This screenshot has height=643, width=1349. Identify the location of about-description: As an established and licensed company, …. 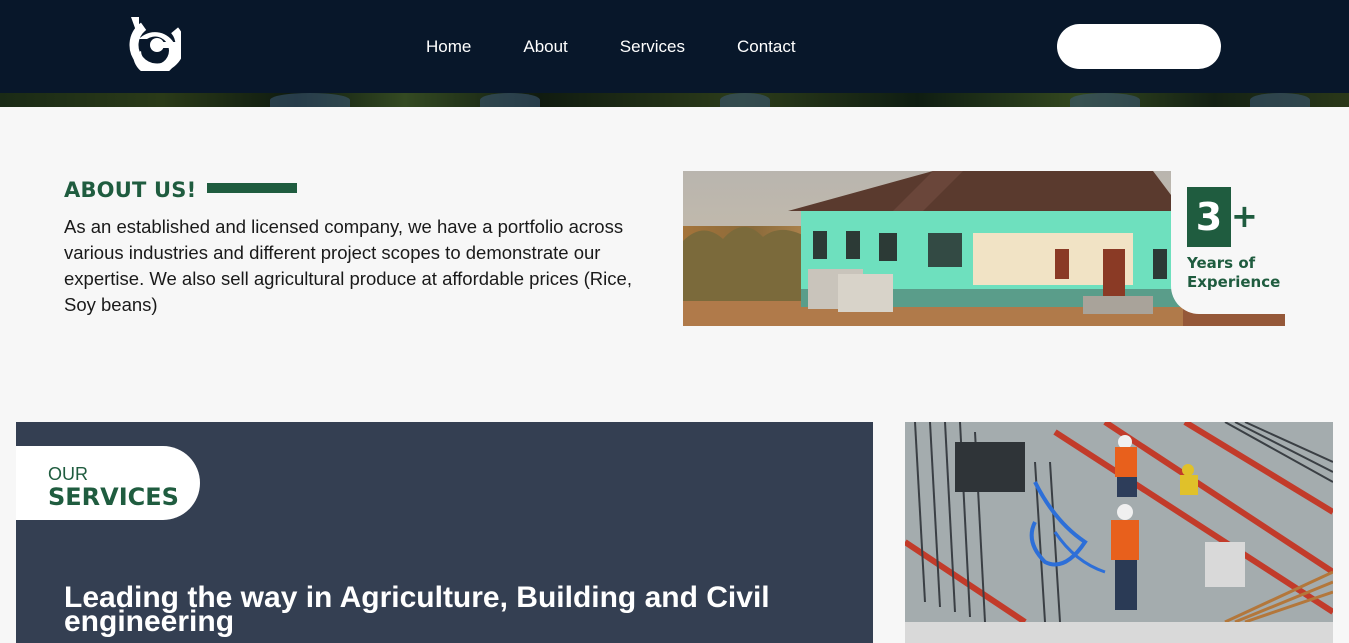
(348, 265).